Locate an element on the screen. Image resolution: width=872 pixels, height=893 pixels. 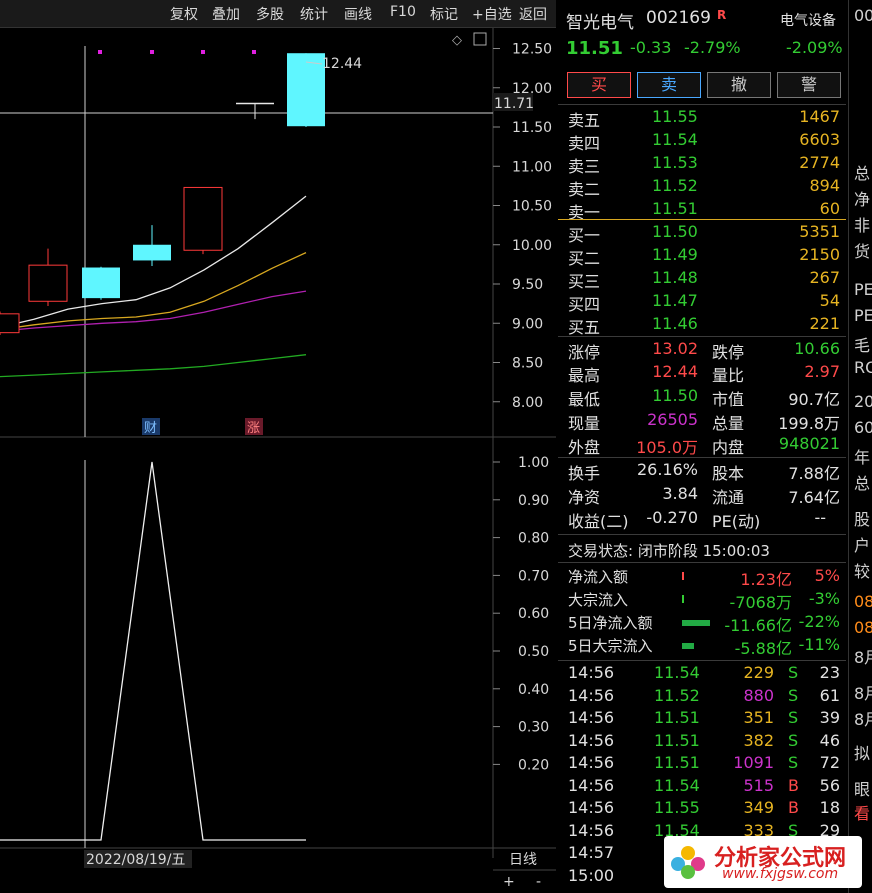
toolbar-multistock: 多股 is located at coordinates (270, 14).